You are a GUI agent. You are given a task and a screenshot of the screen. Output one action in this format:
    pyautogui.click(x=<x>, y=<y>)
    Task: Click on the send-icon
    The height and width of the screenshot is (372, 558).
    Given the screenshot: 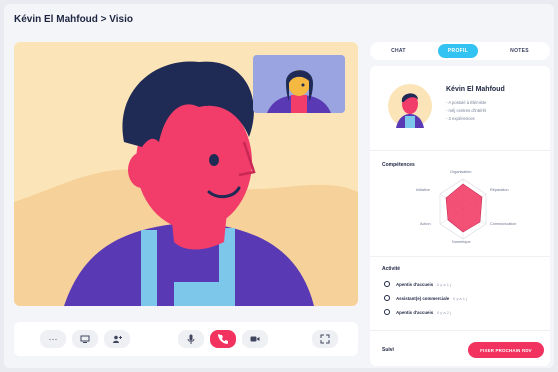 What is the action you would take?
    pyautogui.click(x=387, y=284)
    